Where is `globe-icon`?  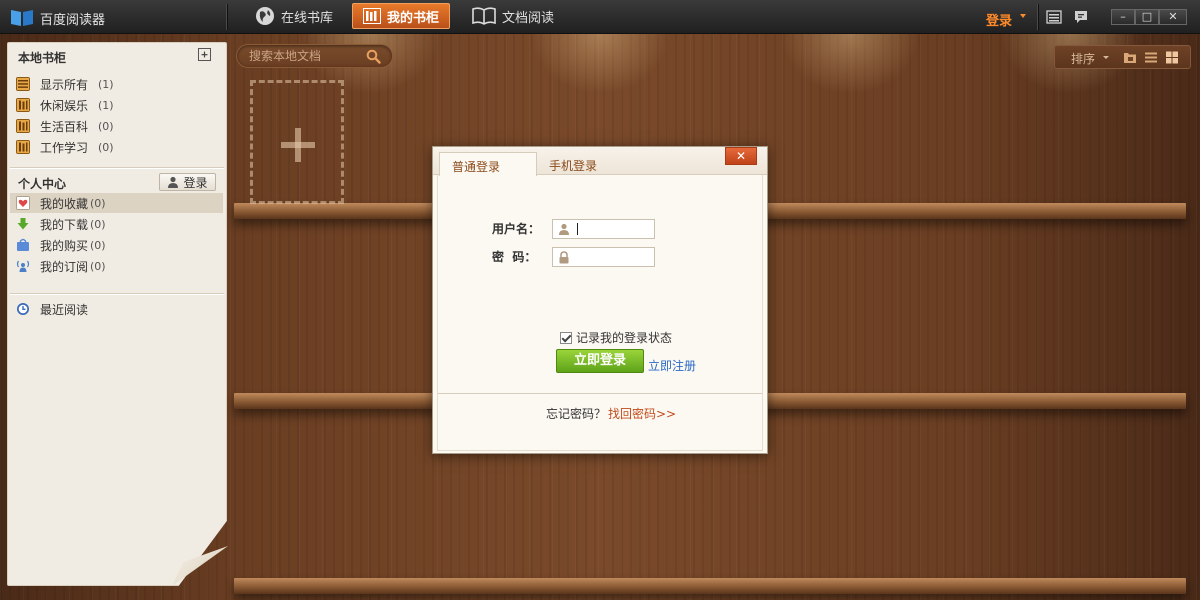 globe-icon is located at coordinates (265, 16).